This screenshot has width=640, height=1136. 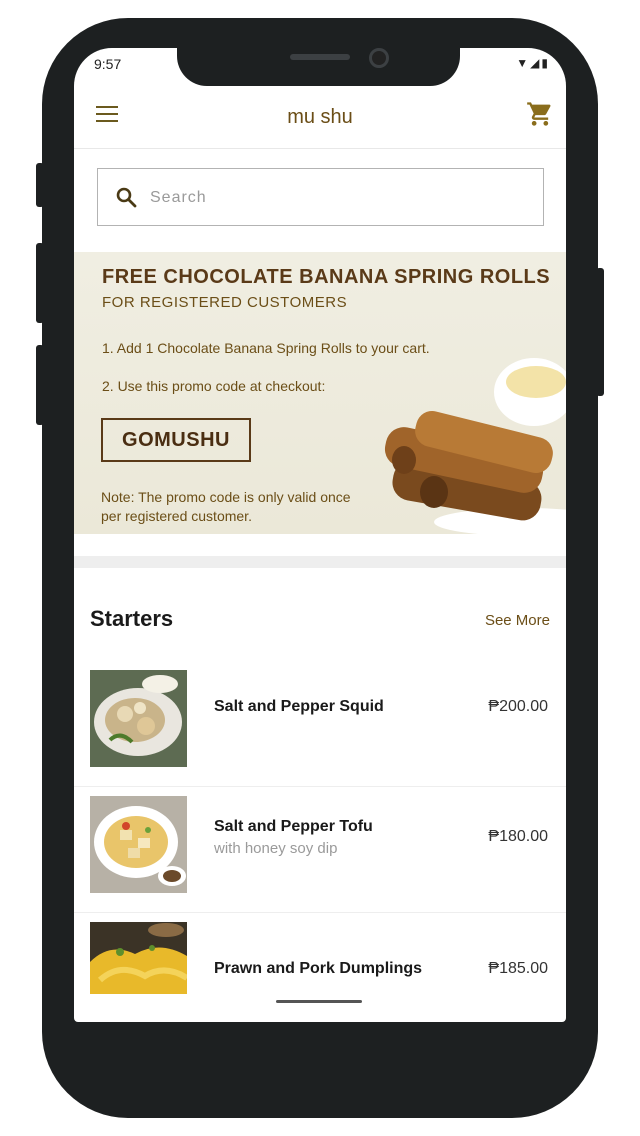 I want to click on tofu-thumbnail, so click(x=138, y=844).